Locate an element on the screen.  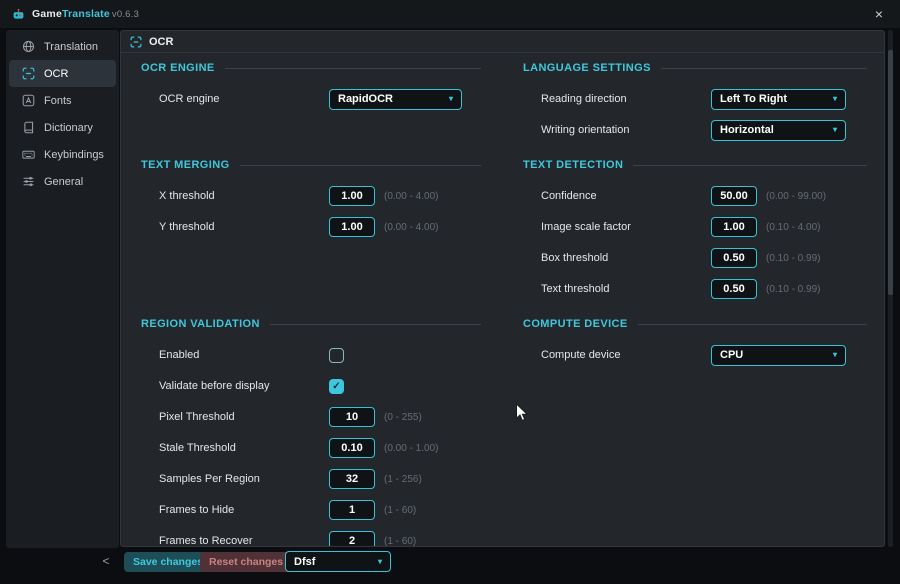
validate-before-display-checkbox: ✓ is located at coordinates (336, 386).